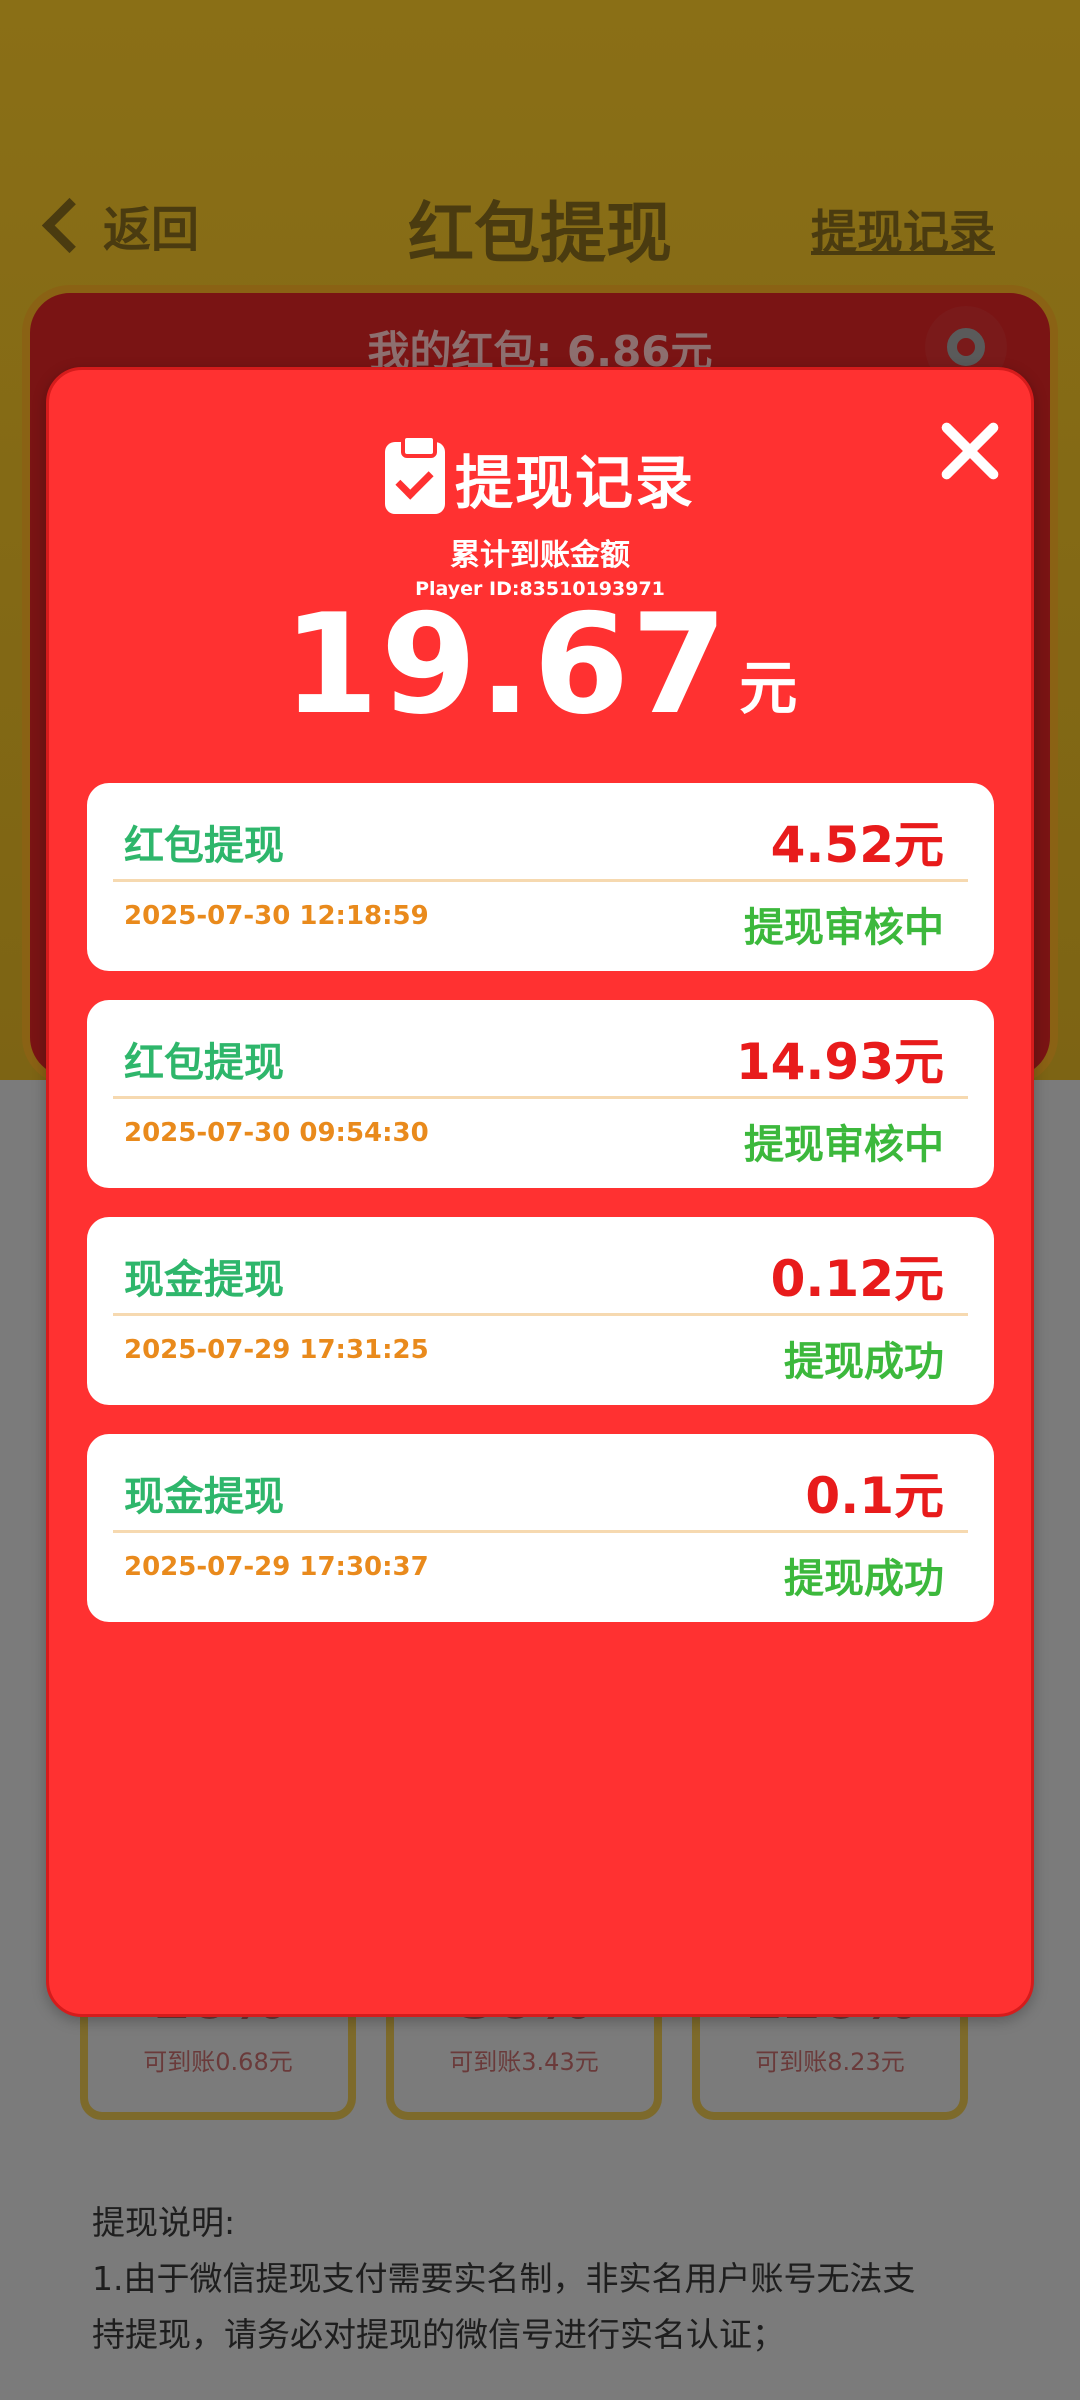 The height and width of the screenshot is (2400, 1080). What do you see at coordinates (506, 664) in the screenshot?
I see `total-amount-value: 19.67` at bounding box center [506, 664].